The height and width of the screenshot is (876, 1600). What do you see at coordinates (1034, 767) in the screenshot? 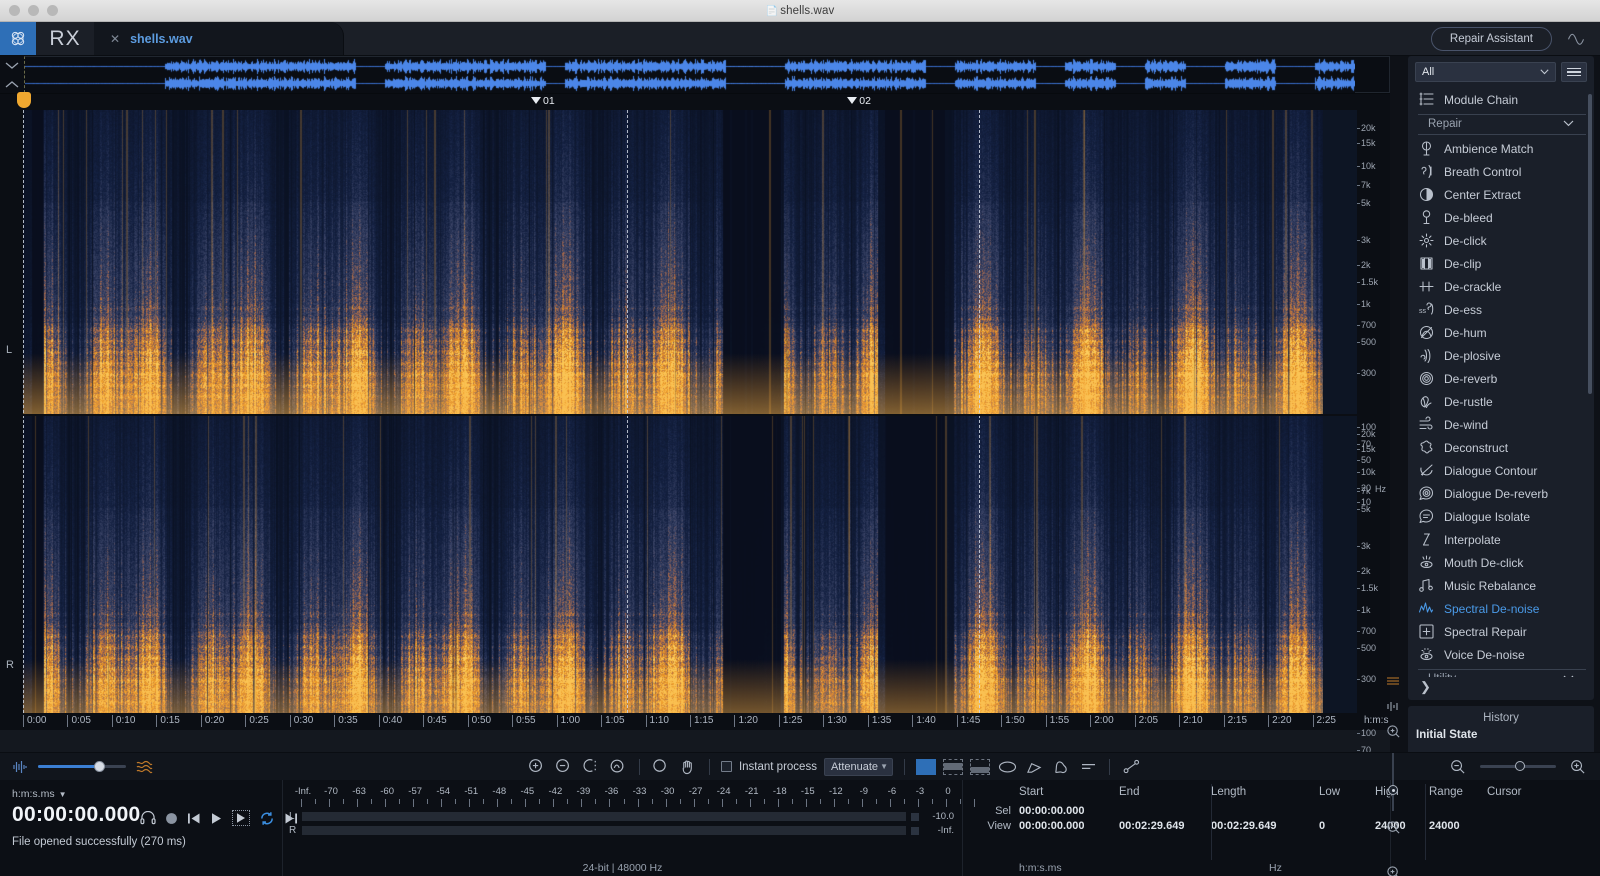
I see `brush-tool-icon` at bounding box center [1034, 767].